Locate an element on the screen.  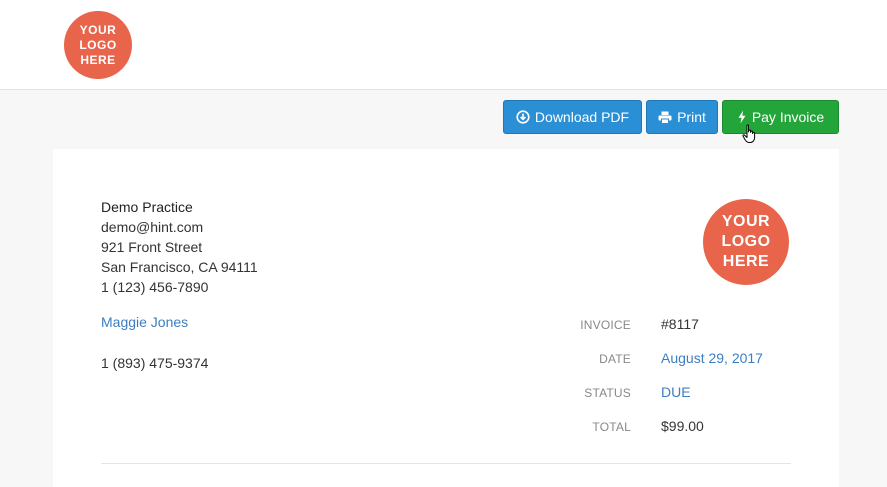
print-button: Print is located at coordinates (682, 117).